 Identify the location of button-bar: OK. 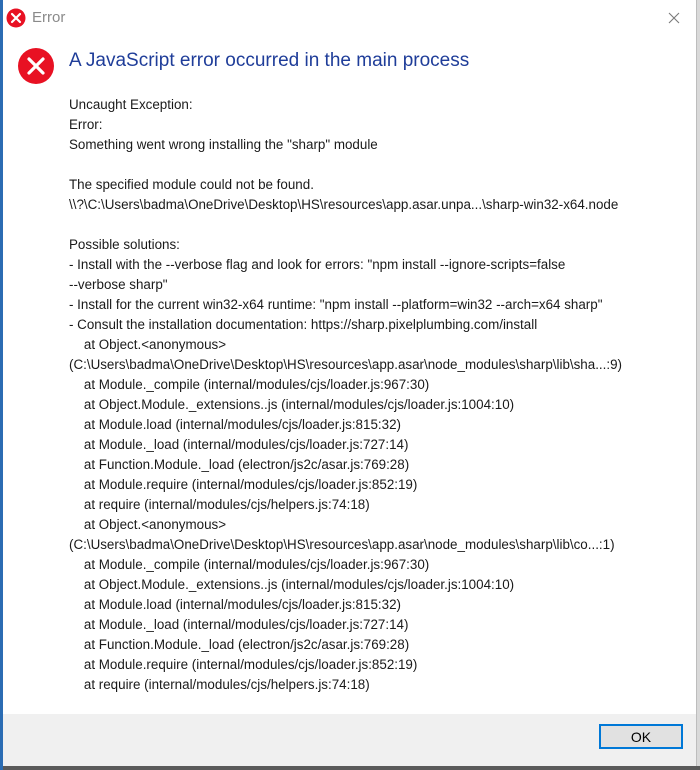
(349, 740).